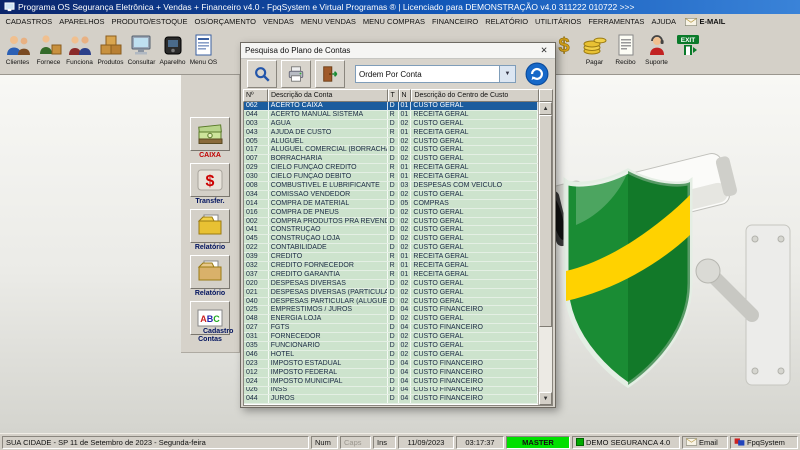 This screenshot has width=800, height=450. Describe the element at coordinates (391, 204) in the screenshot. I see `table-row: 014 COMPRA DE MATERIAL D 05 COMPRAS` at that location.